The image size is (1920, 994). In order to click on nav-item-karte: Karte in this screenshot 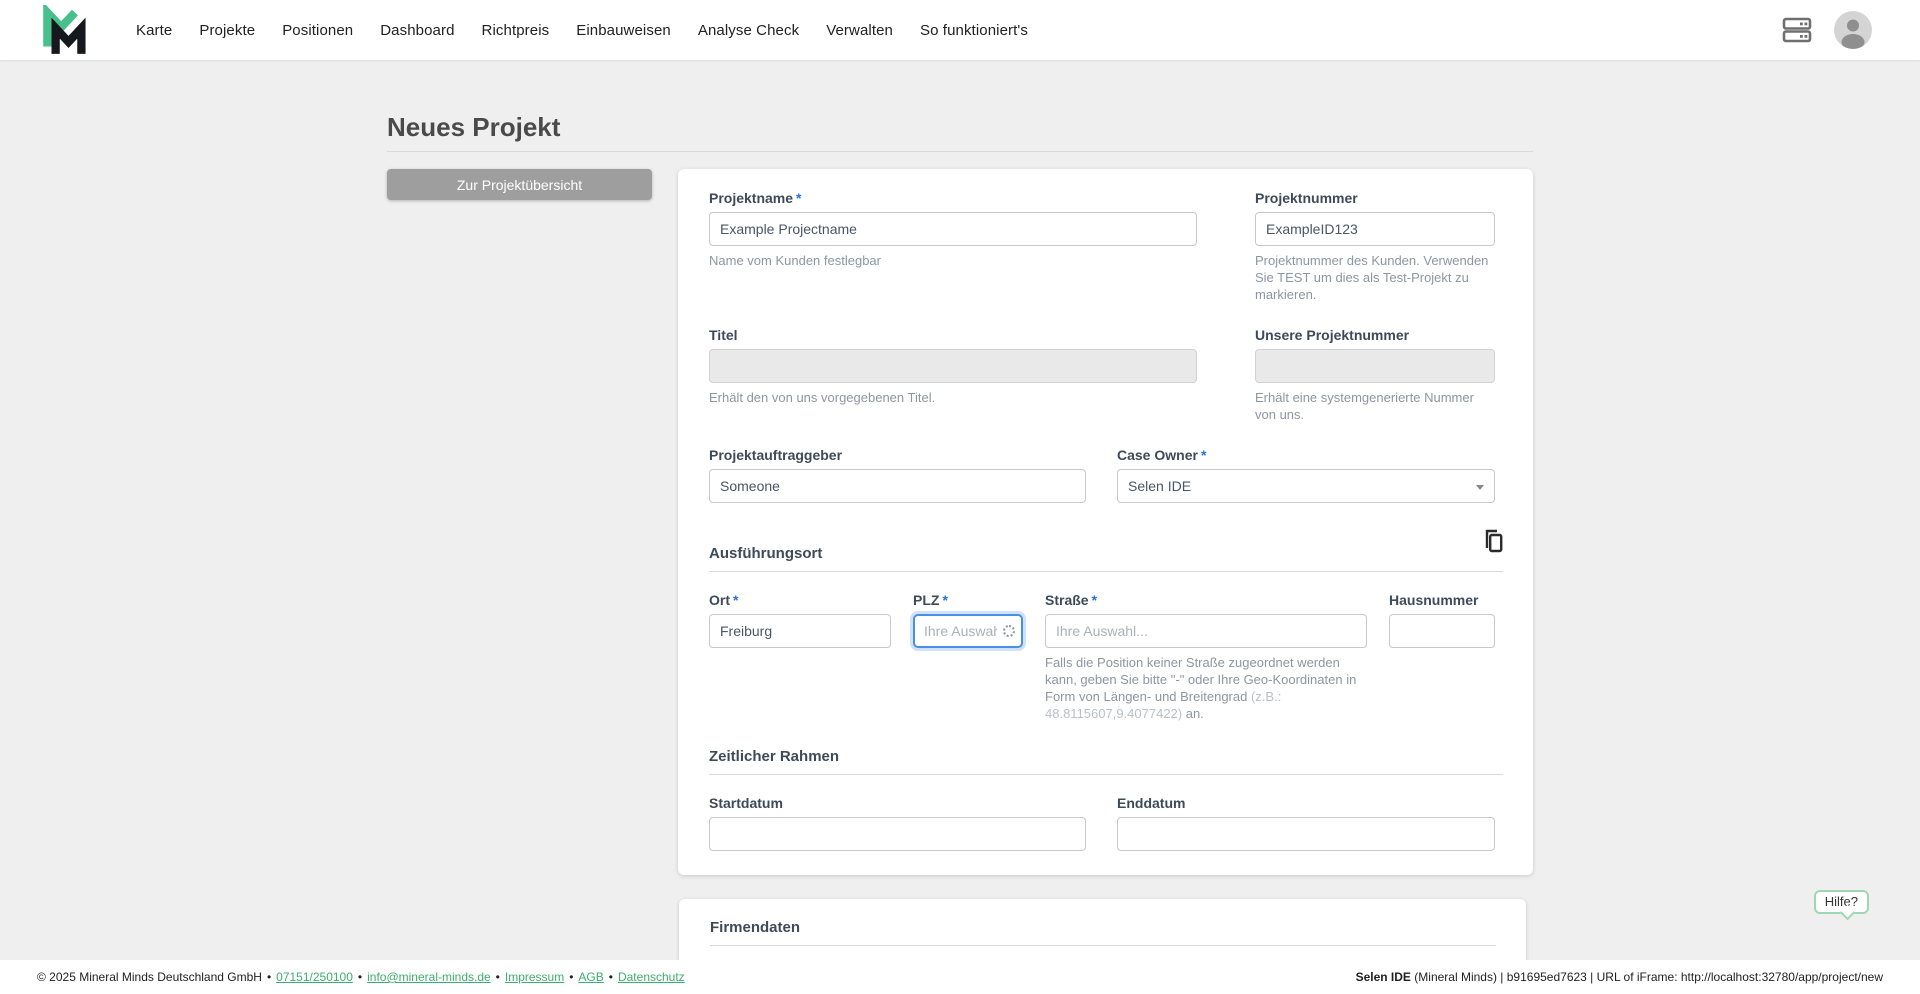, I will do `click(154, 30)`.